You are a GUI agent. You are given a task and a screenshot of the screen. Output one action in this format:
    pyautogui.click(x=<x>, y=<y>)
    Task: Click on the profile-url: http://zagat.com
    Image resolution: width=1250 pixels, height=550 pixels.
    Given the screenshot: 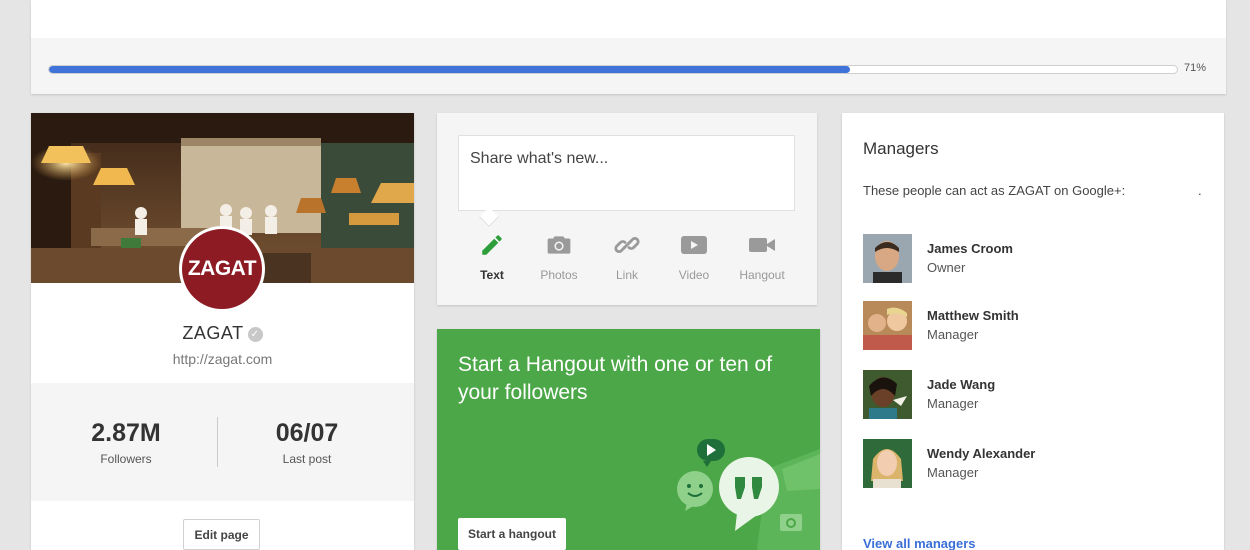 What is the action you would take?
    pyautogui.click(x=222, y=359)
    